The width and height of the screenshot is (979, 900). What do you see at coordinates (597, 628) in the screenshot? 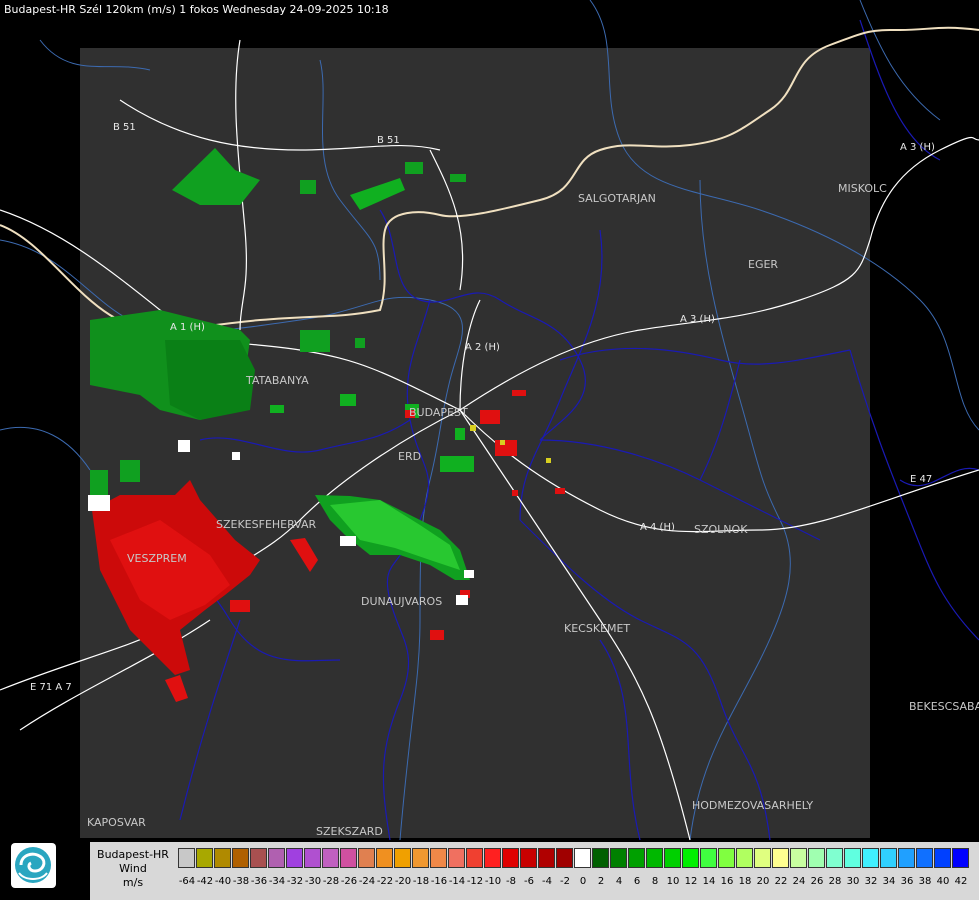
I see `city-label: KECSKEMET` at bounding box center [597, 628].